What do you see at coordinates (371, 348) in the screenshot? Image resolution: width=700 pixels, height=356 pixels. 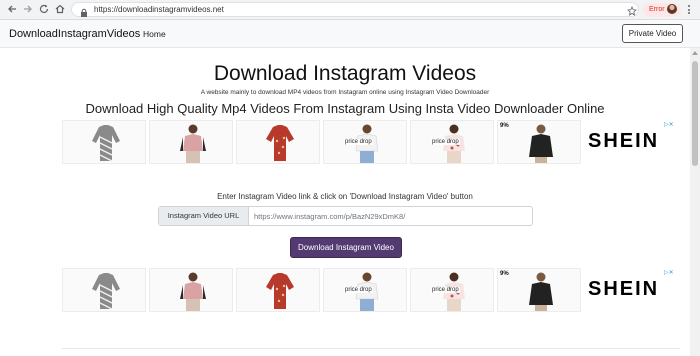 I see `section-divider` at bounding box center [371, 348].